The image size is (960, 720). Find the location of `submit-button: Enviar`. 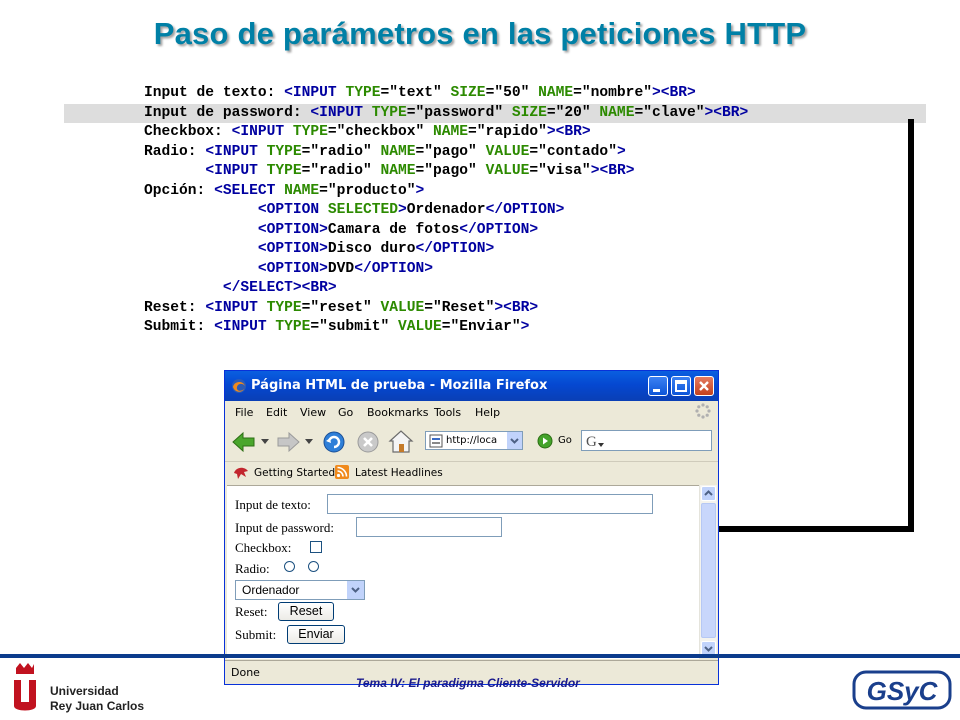

submit-button: Enviar is located at coordinates (316, 634).